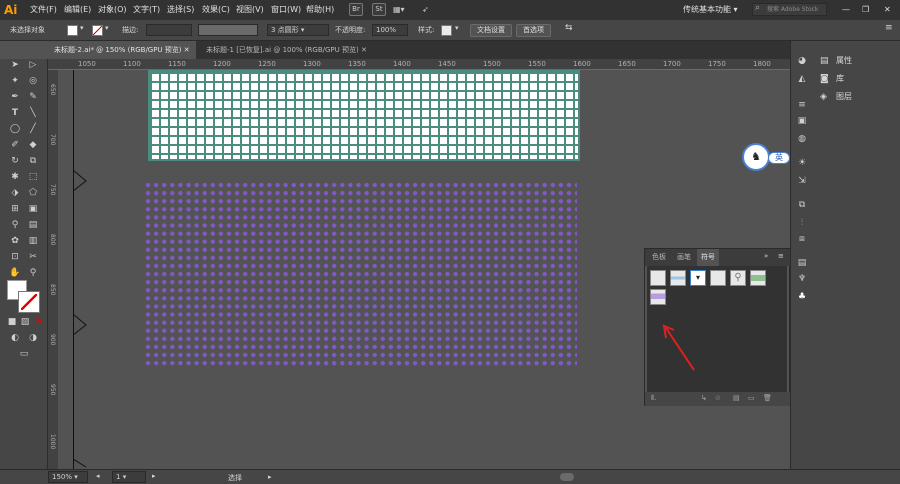  Describe the element at coordinates (364, 115) in the screenshot. I see `grid-pattern-object` at that location.